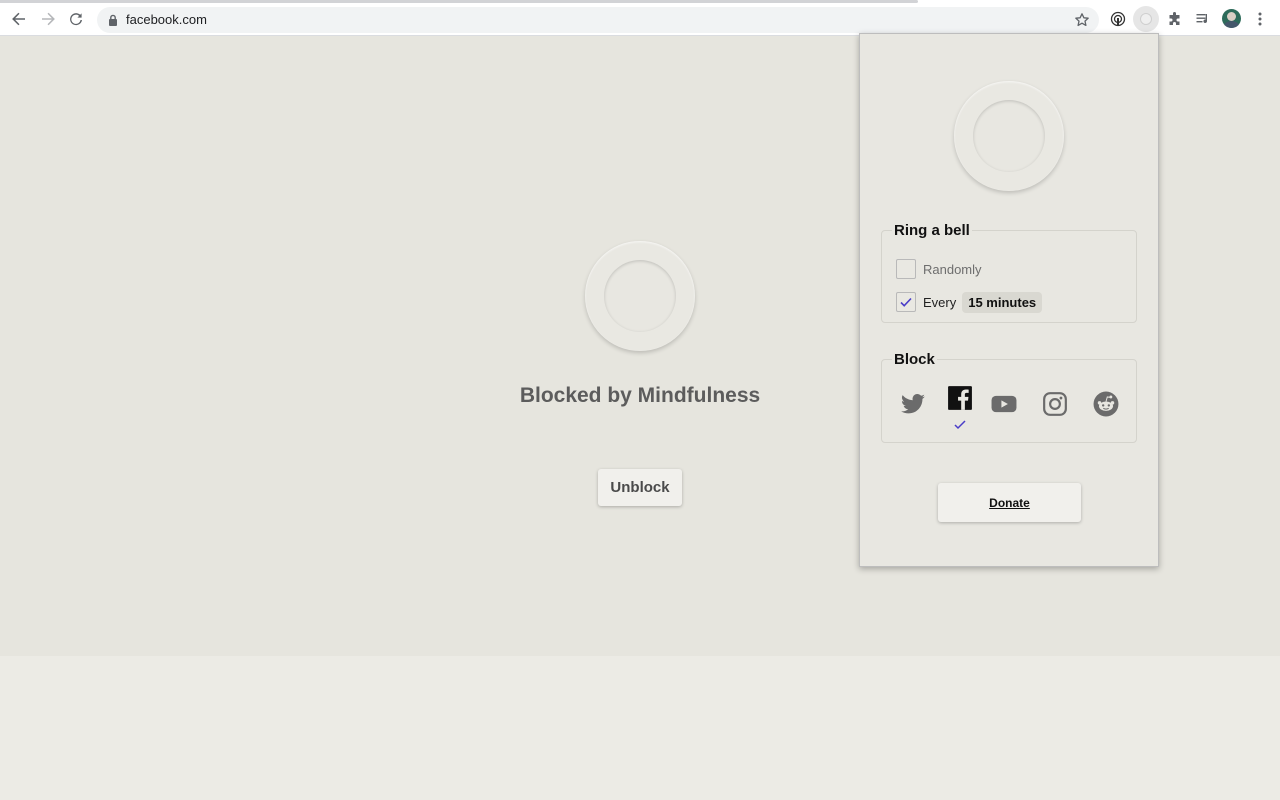  I want to click on forward-arrow-icon, so click(48, 19).